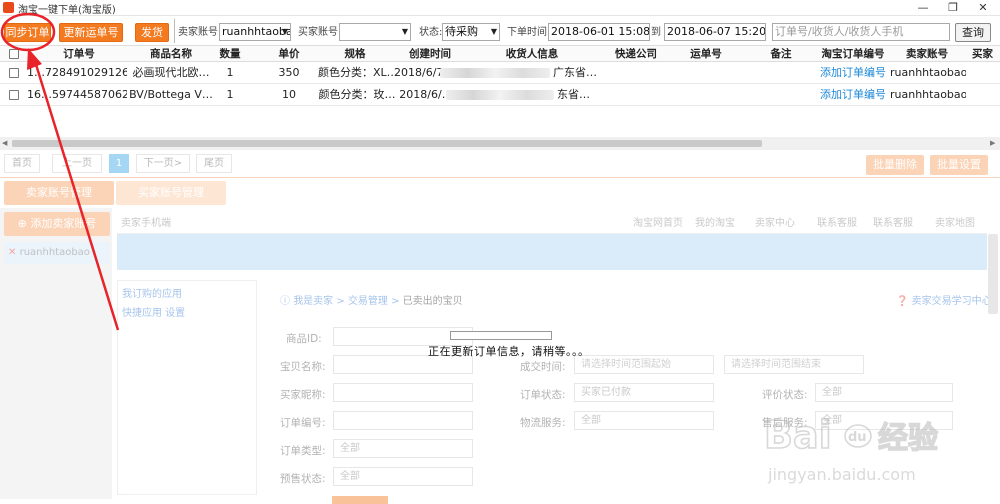 Image resolution: width=1000 pixels, height=504 pixels. What do you see at coordinates (951, 301) in the screenshot?
I see `learn-label: 卖家交易学习中心` at bounding box center [951, 301].